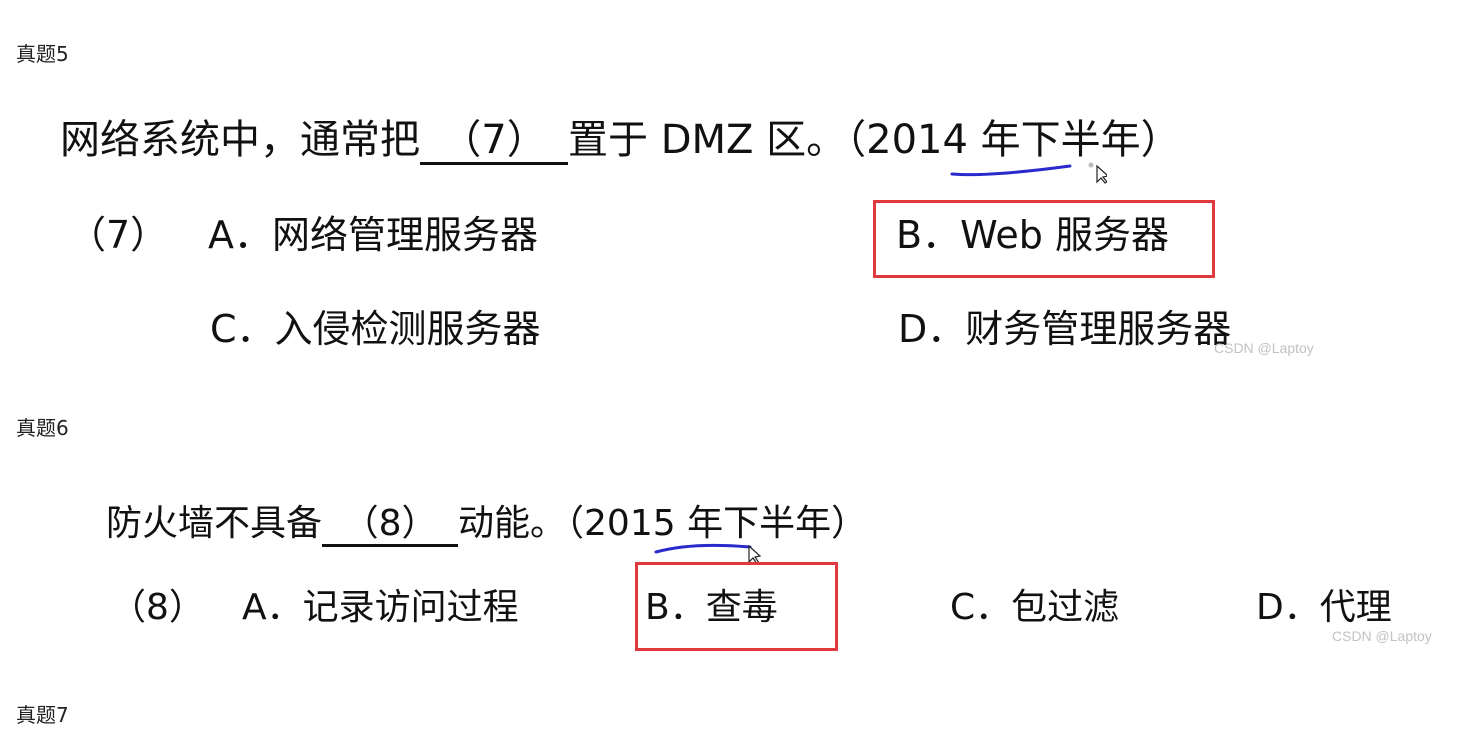 The height and width of the screenshot is (737, 1471). Describe the element at coordinates (1382, 636) in the screenshot. I see `watermark: CSDN @Laptoy` at that location.